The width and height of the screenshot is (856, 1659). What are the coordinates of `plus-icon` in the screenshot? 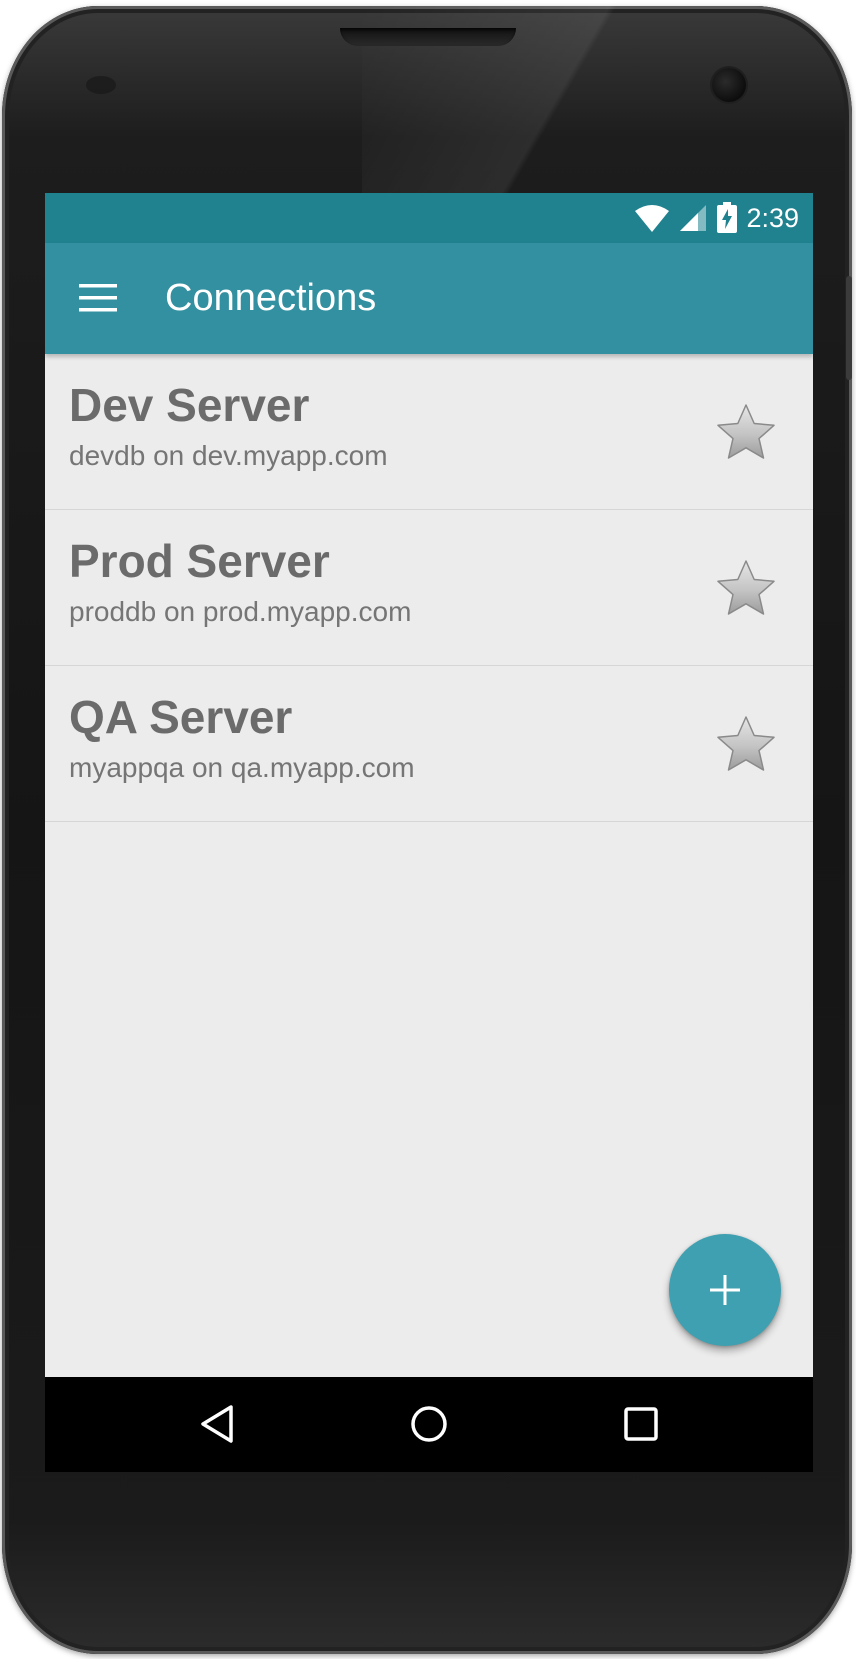 It's located at (725, 1290).